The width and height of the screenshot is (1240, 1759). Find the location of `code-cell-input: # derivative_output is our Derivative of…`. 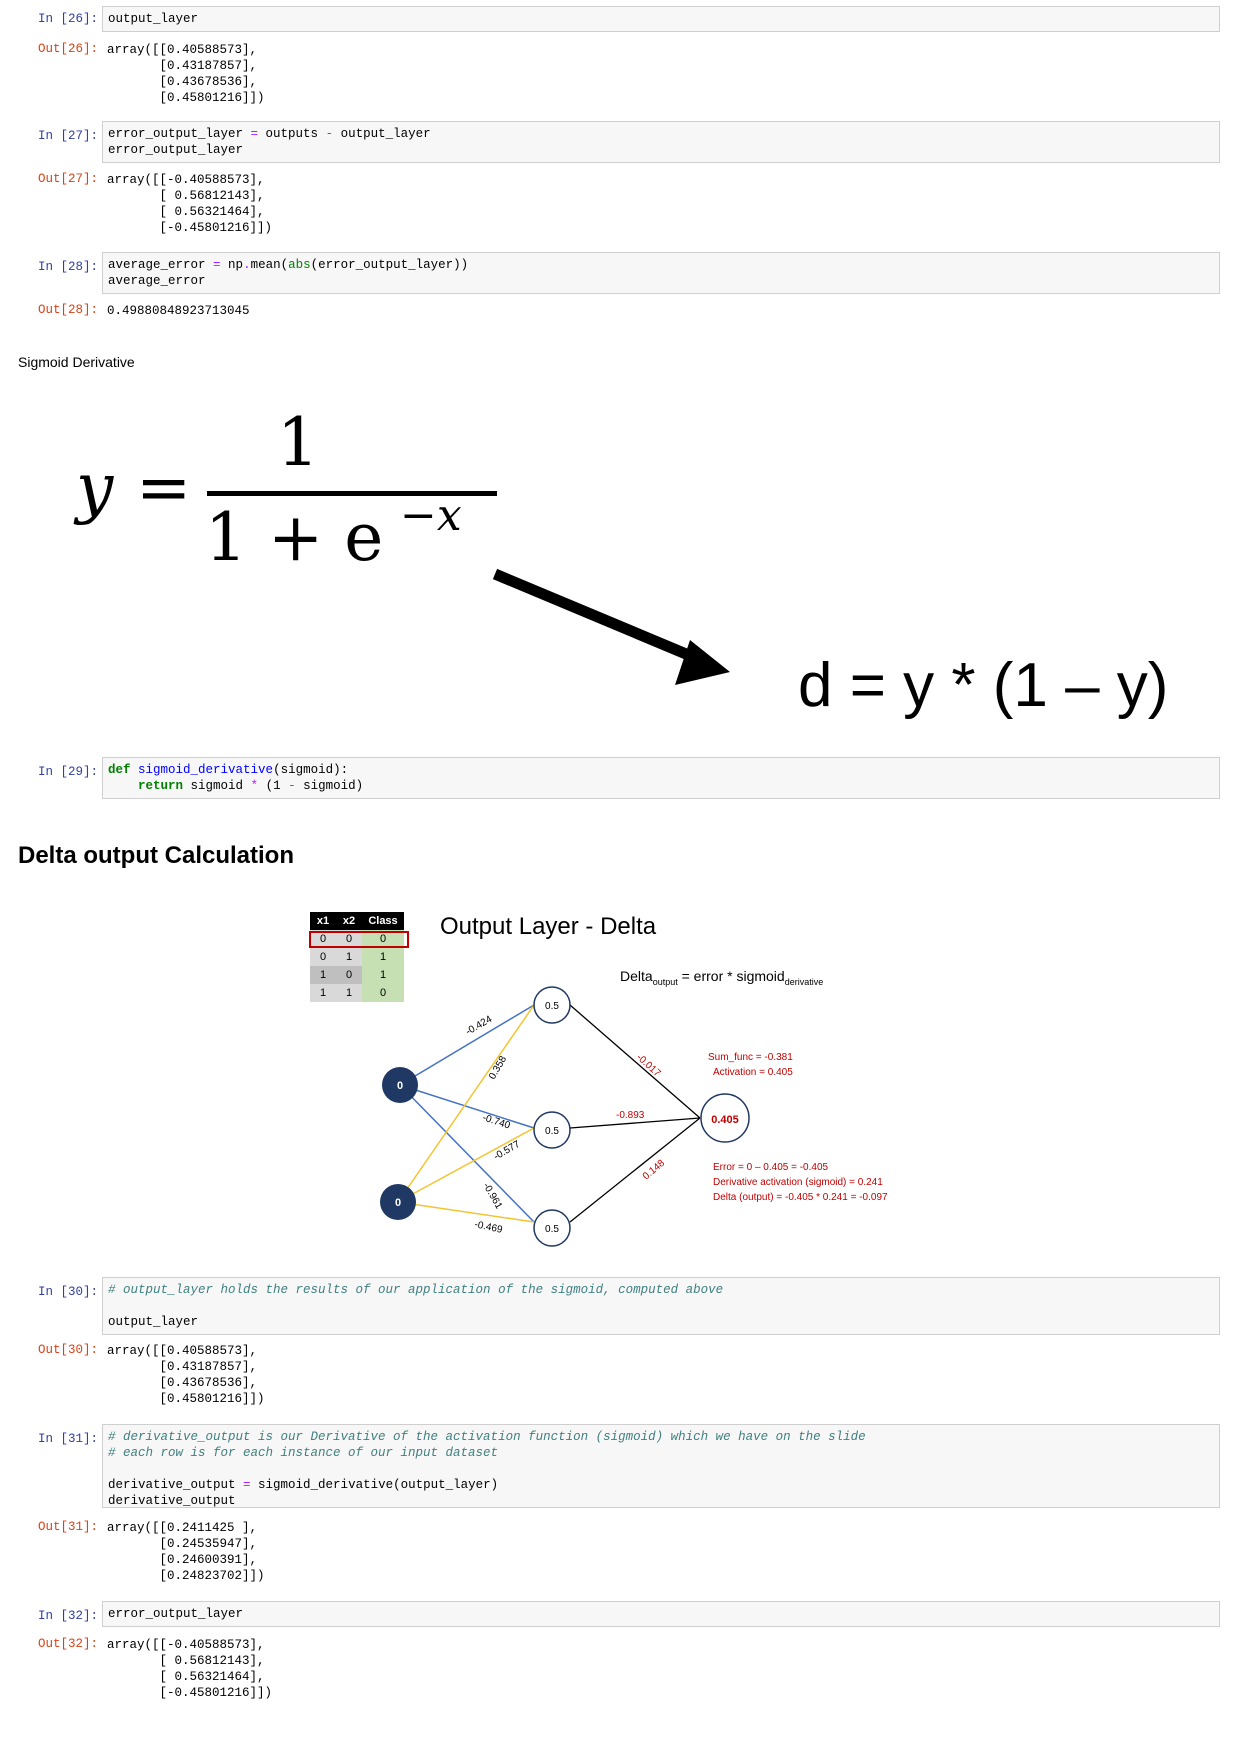

code-cell-input: # derivative_output is our Derivative of… is located at coordinates (661, 1466).